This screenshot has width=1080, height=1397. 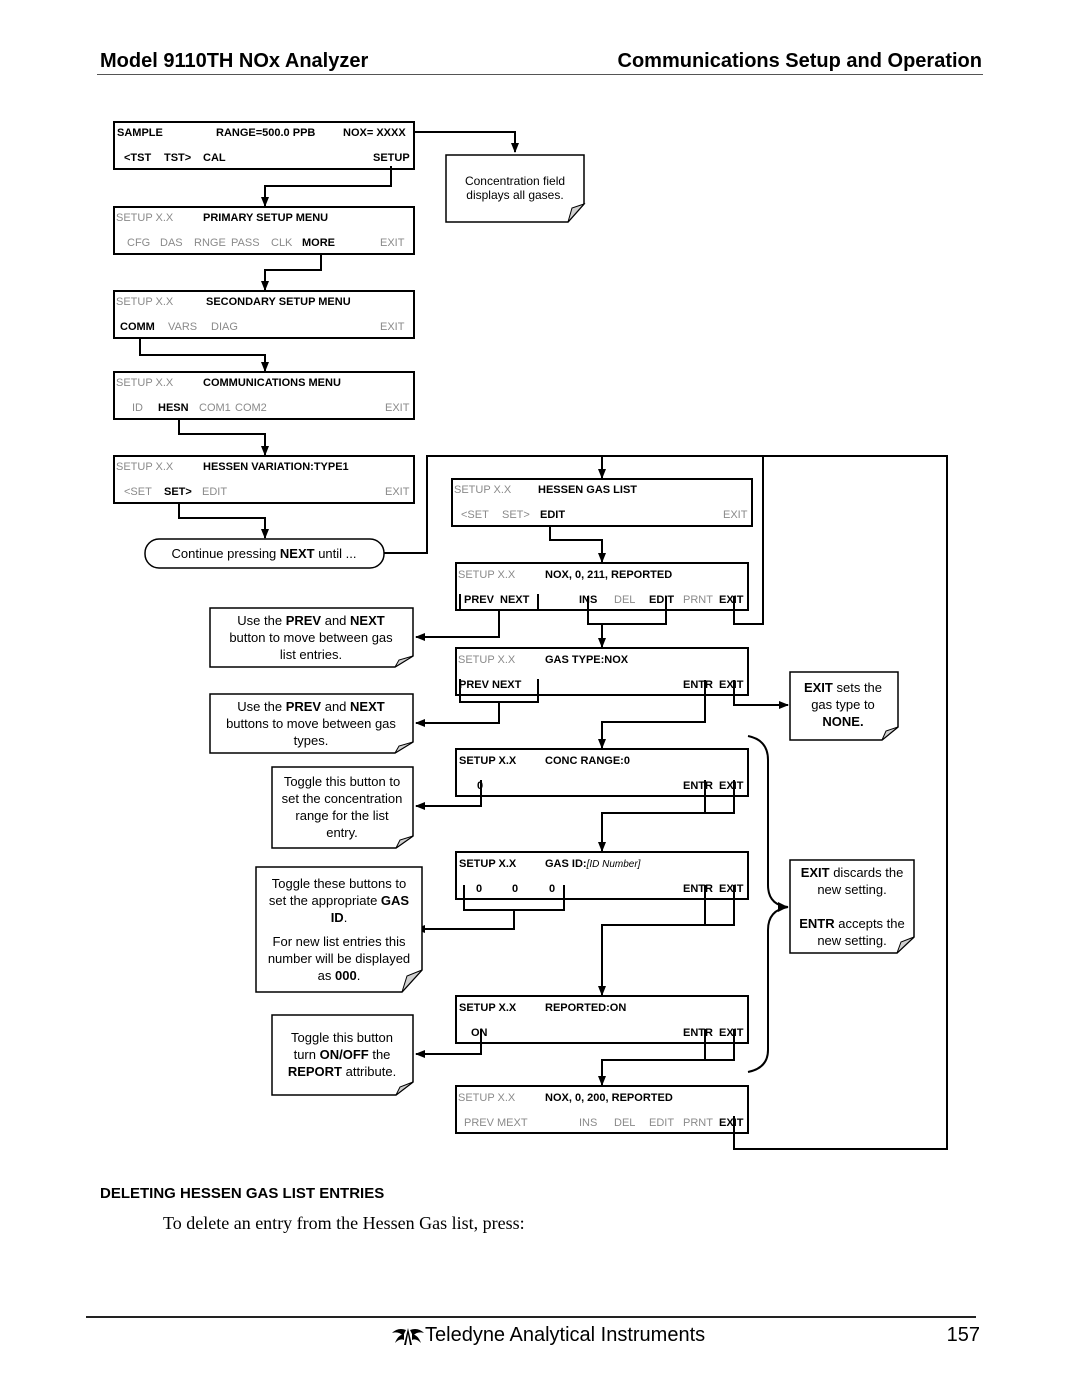 What do you see at coordinates (342, 1054) in the screenshot?
I see `note-line: turn ON/OFF the` at bounding box center [342, 1054].